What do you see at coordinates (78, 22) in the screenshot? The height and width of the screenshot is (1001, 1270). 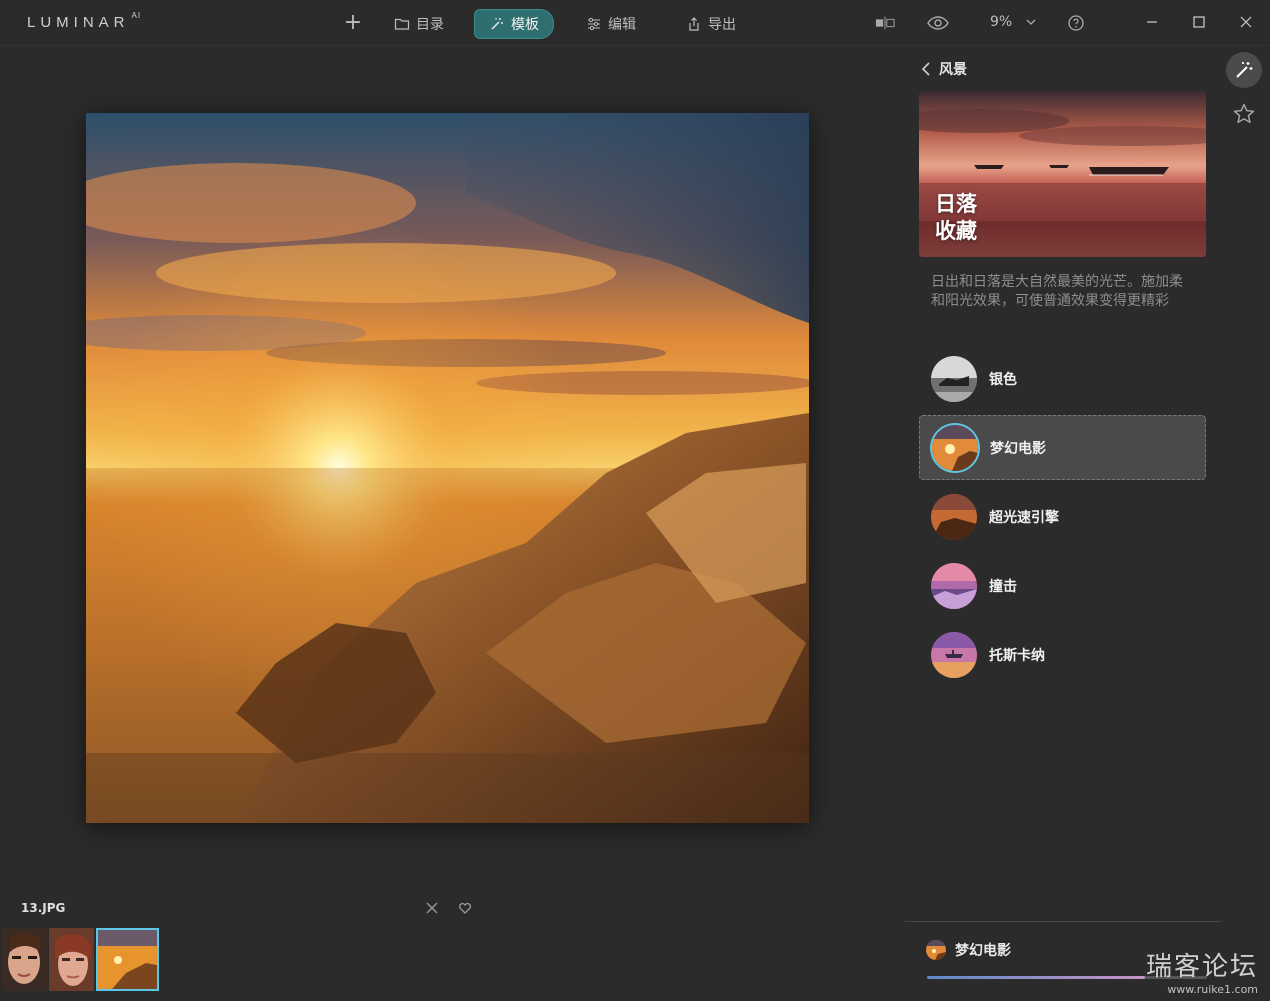 I see `logo-text: LUMINAR` at bounding box center [78, 22].